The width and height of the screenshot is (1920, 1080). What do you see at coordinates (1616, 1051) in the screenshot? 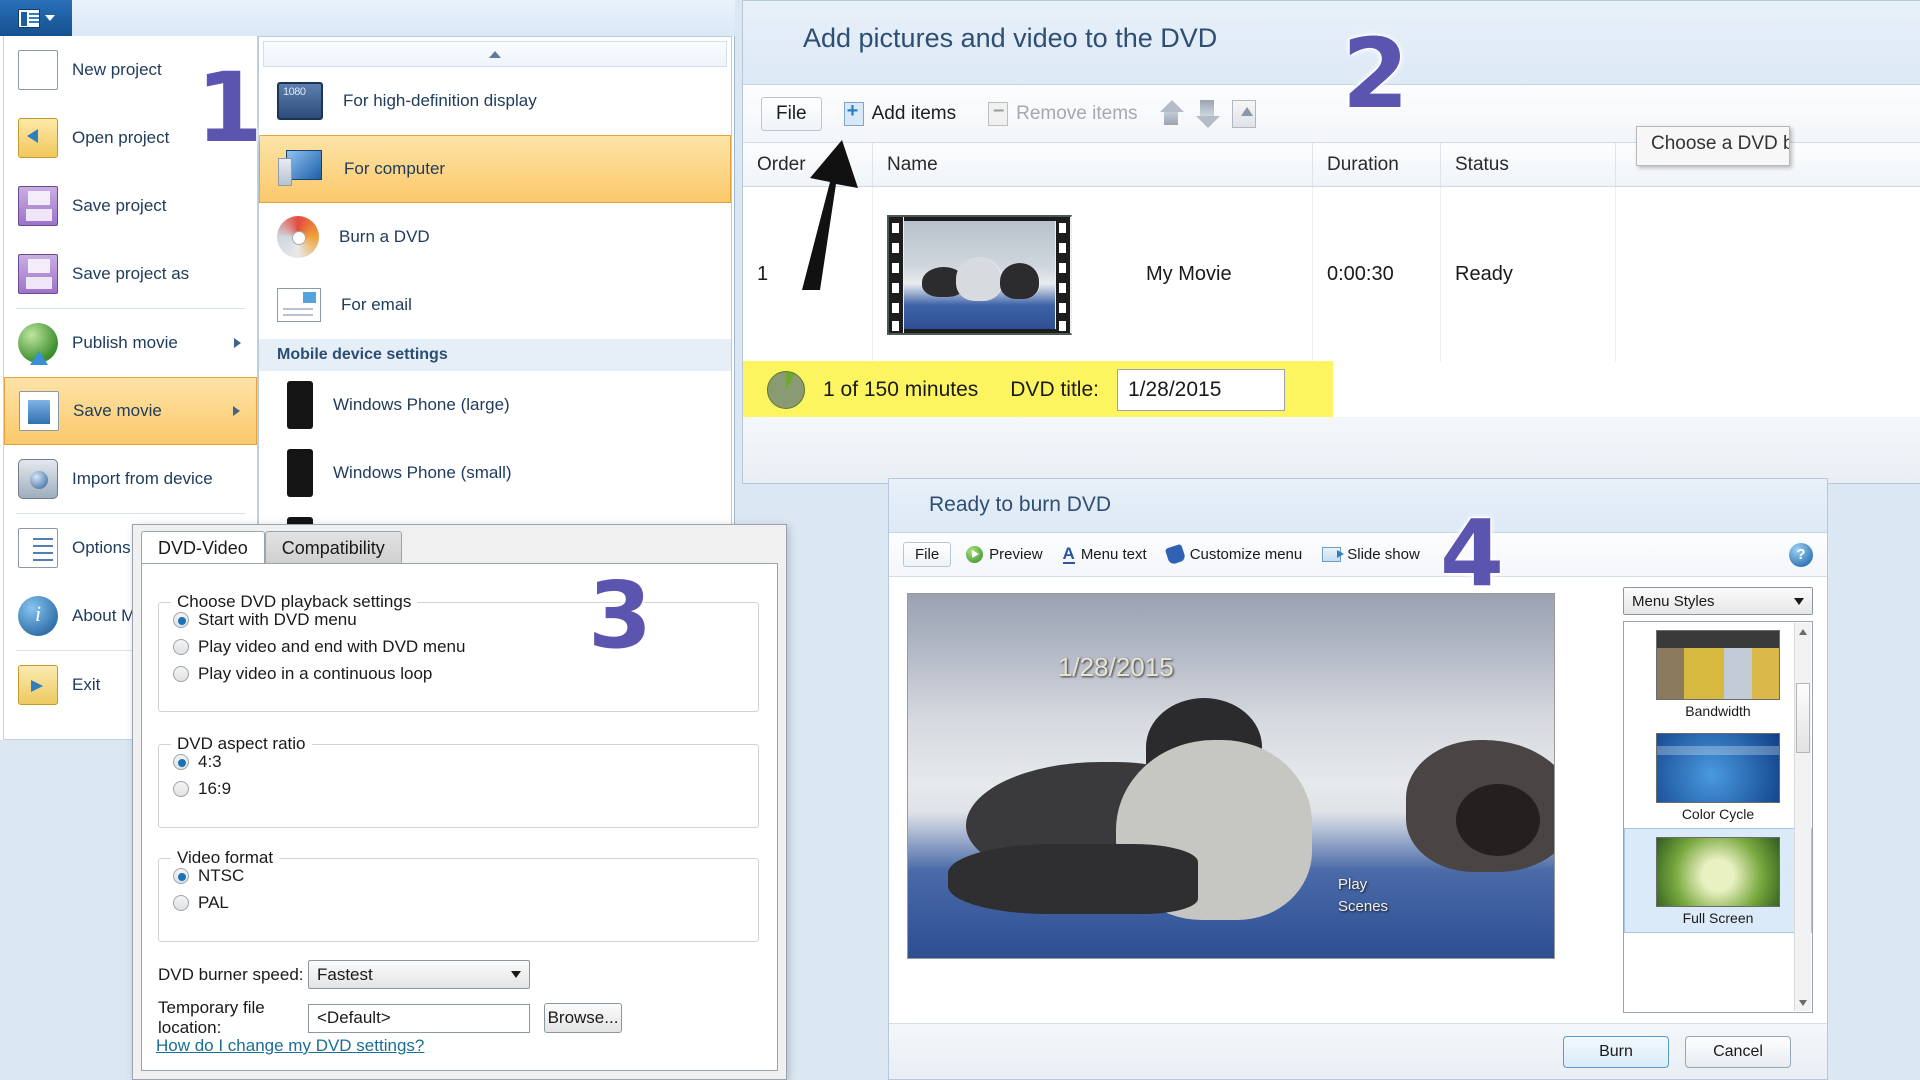
I see `burn-button: Burn` at bounding box center [1616, 1051].